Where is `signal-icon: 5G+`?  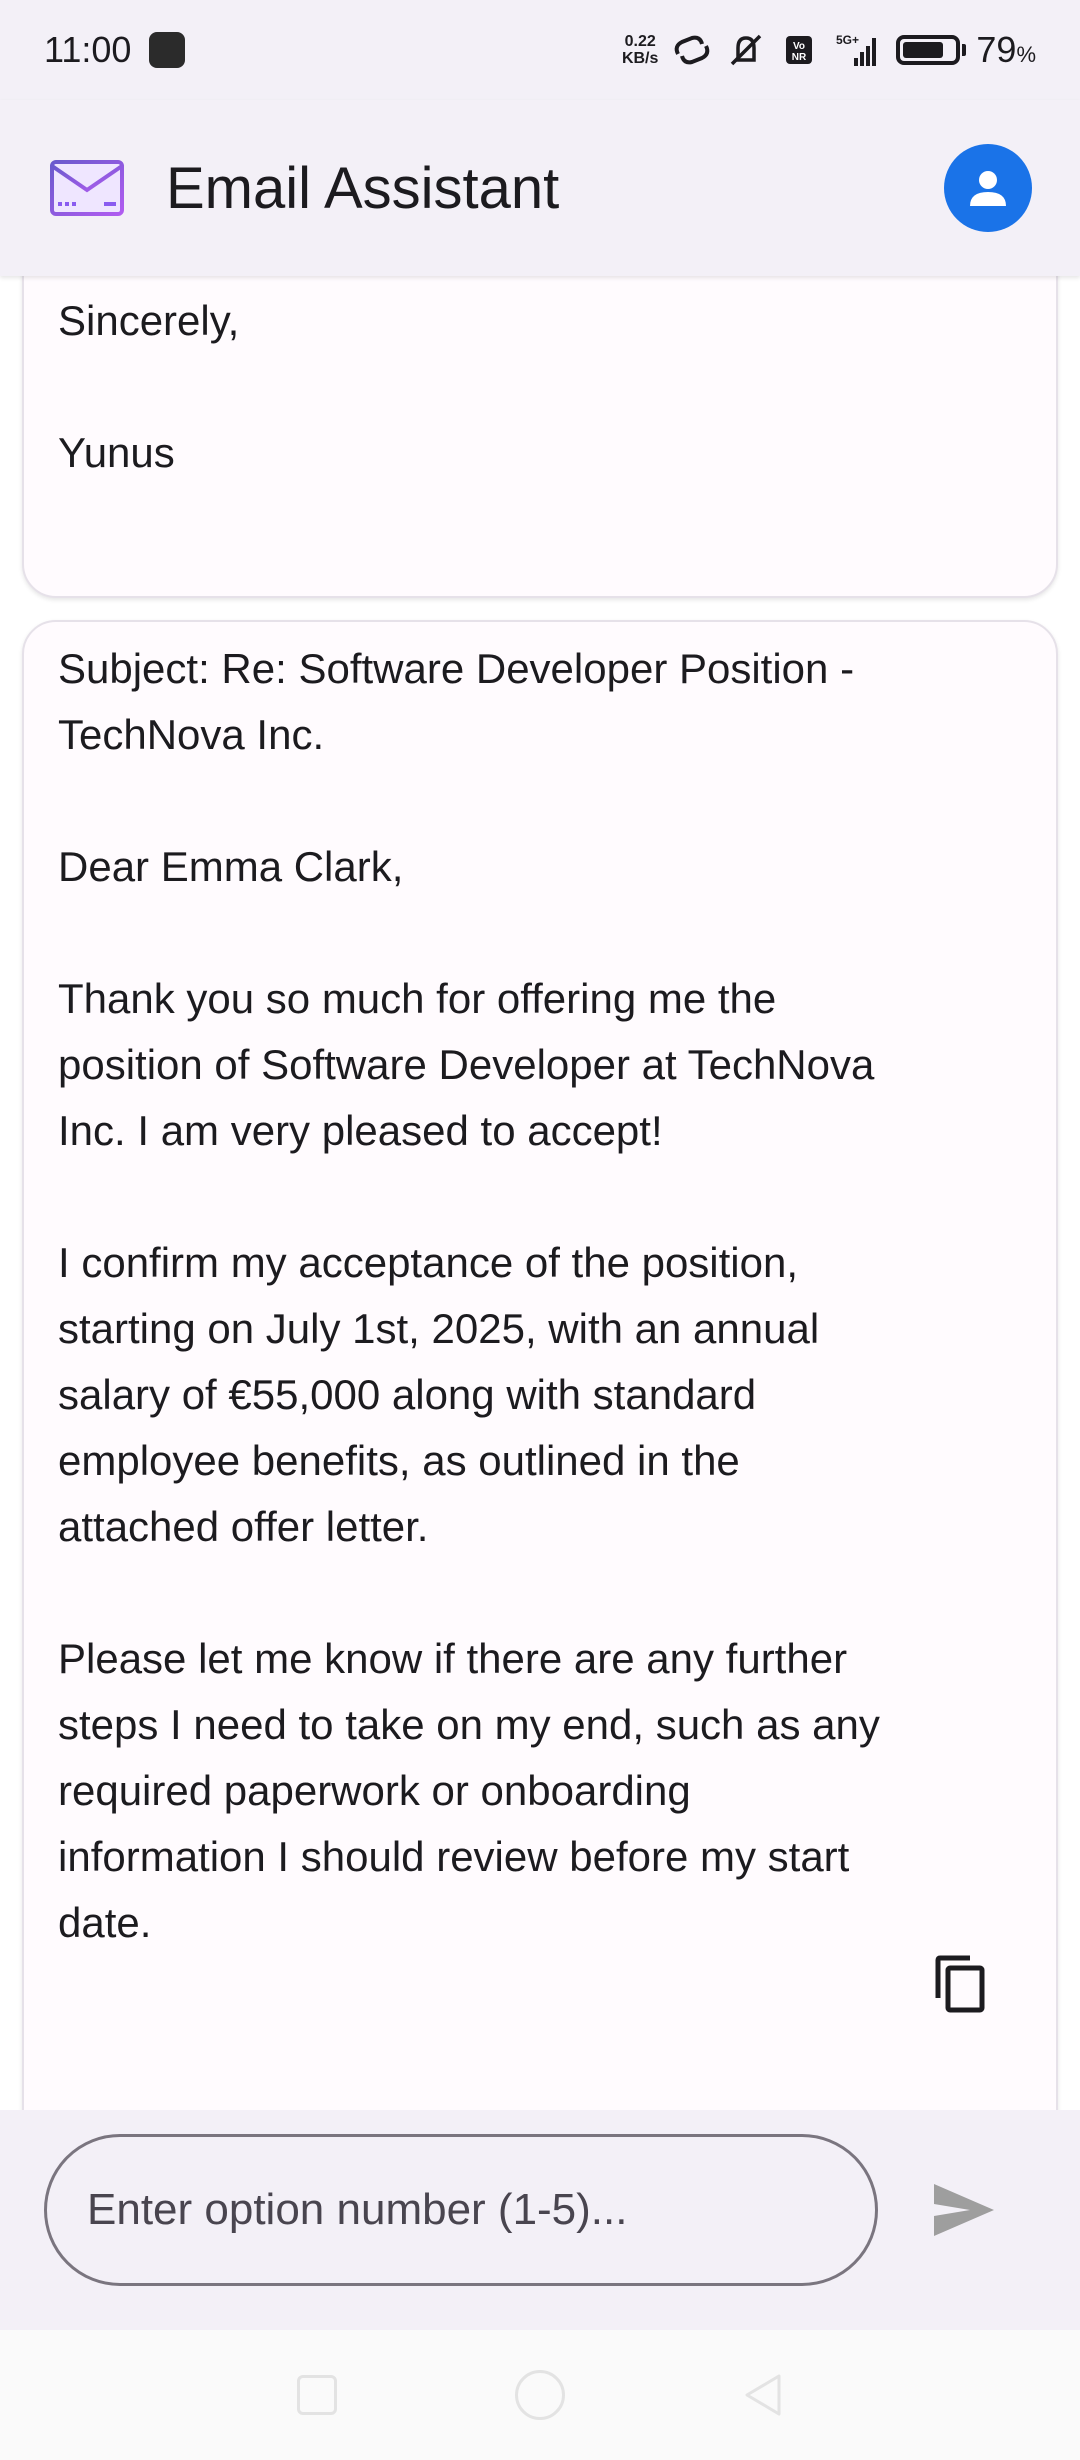 signal-icon: 5G+ is located at coordinates (856, 49).